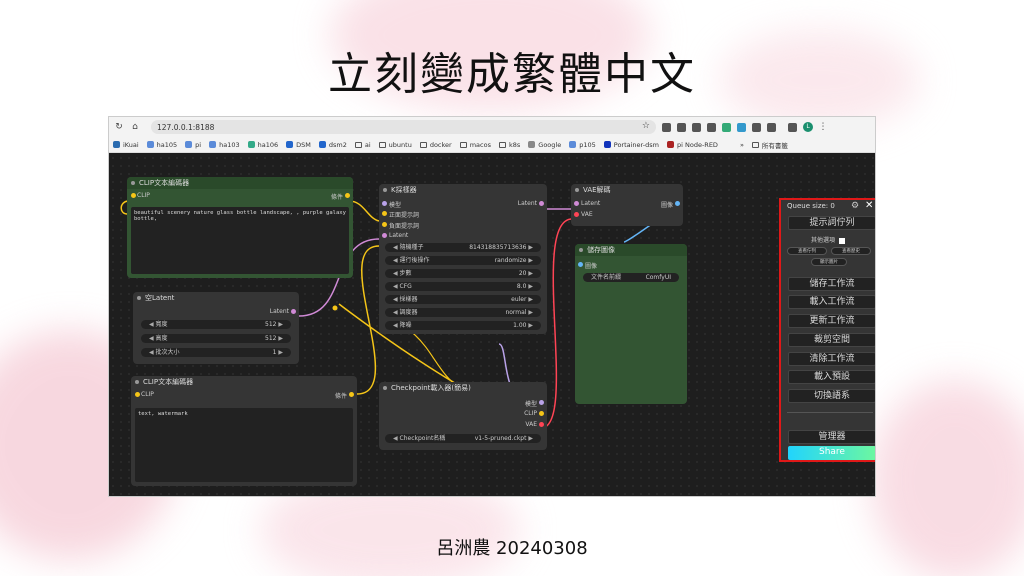 The width and height of the screenshot is (1024, 576). What do you see at coordinates (534, 403) in the screenshot?
I see `output-model: 模型` at bounding box center [534, 403].